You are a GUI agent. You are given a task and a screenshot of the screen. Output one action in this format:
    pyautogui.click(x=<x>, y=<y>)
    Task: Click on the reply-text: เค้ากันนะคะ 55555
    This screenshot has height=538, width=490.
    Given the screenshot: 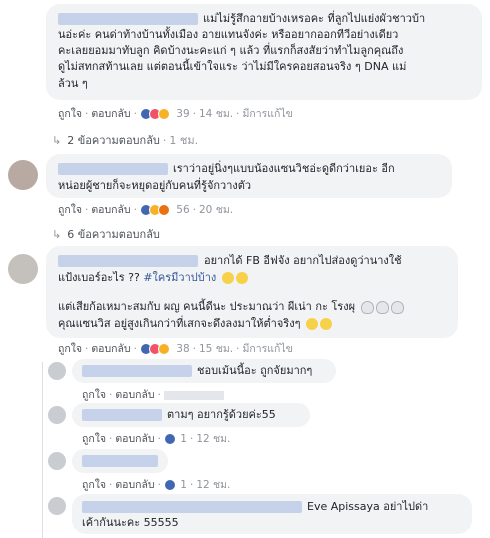 What is the action you would take?
    pyautogui.click(x=130, y=522)
    